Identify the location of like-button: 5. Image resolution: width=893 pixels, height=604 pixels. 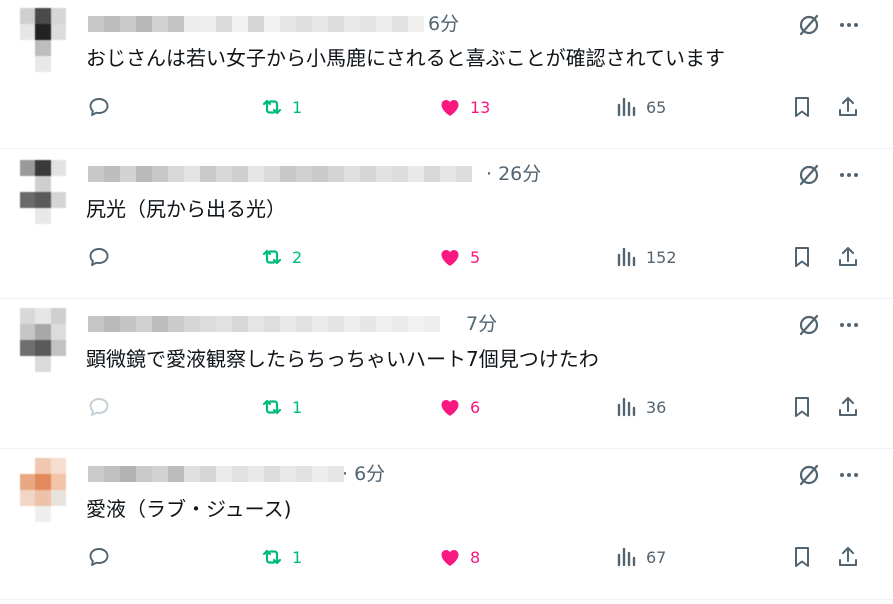
(459, 257).